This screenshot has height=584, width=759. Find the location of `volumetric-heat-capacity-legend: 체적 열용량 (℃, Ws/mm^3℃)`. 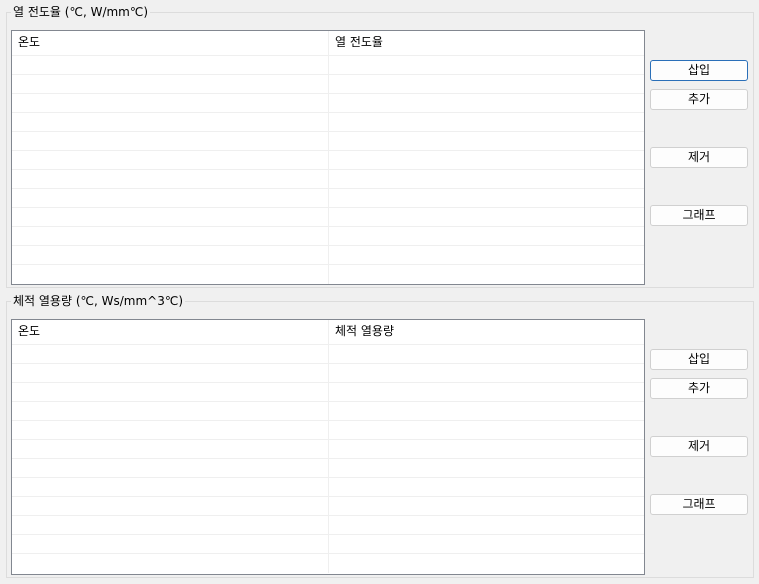

volumetric-heat-capacity-legend: 체적 열용량 (℃, Ws/mm^3℃) is located at coordinates (98, 301).